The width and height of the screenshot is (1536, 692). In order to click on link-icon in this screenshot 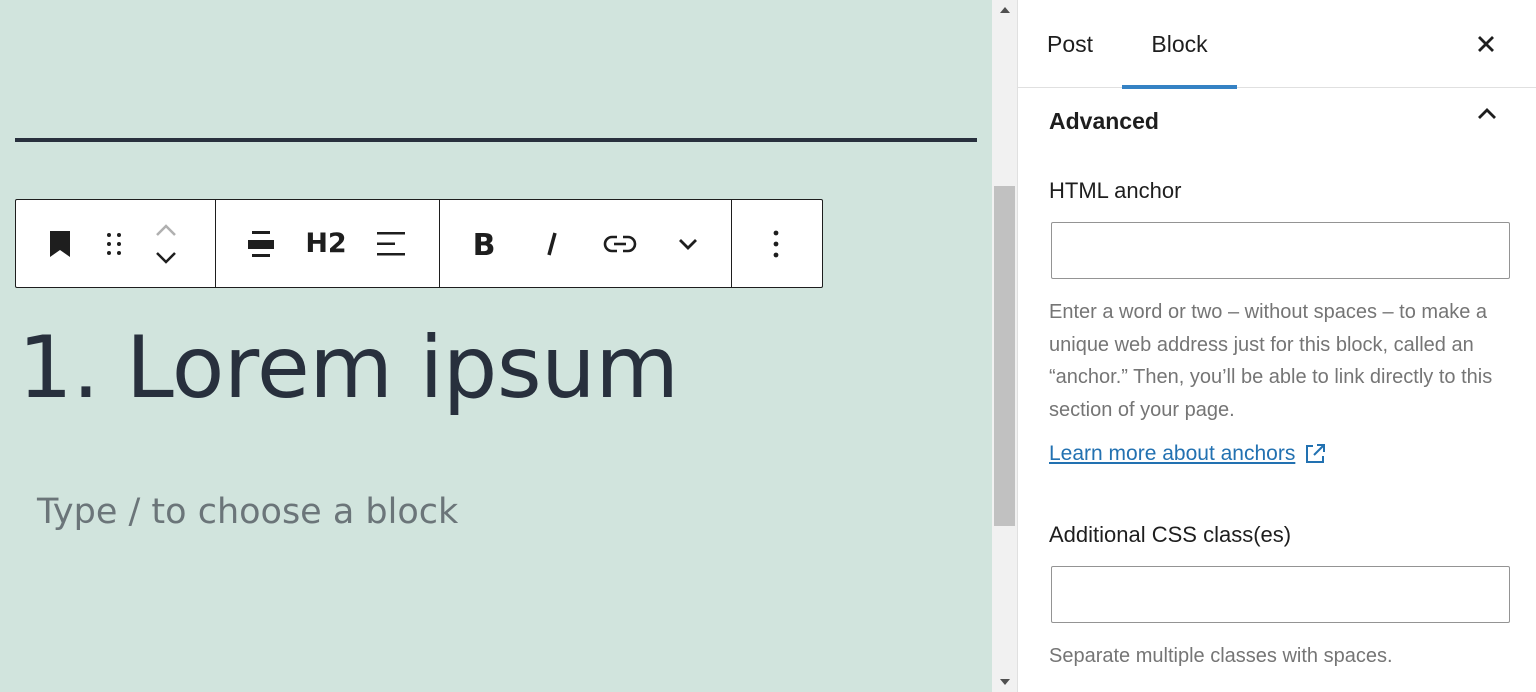, I will do `click(620, 243)`.